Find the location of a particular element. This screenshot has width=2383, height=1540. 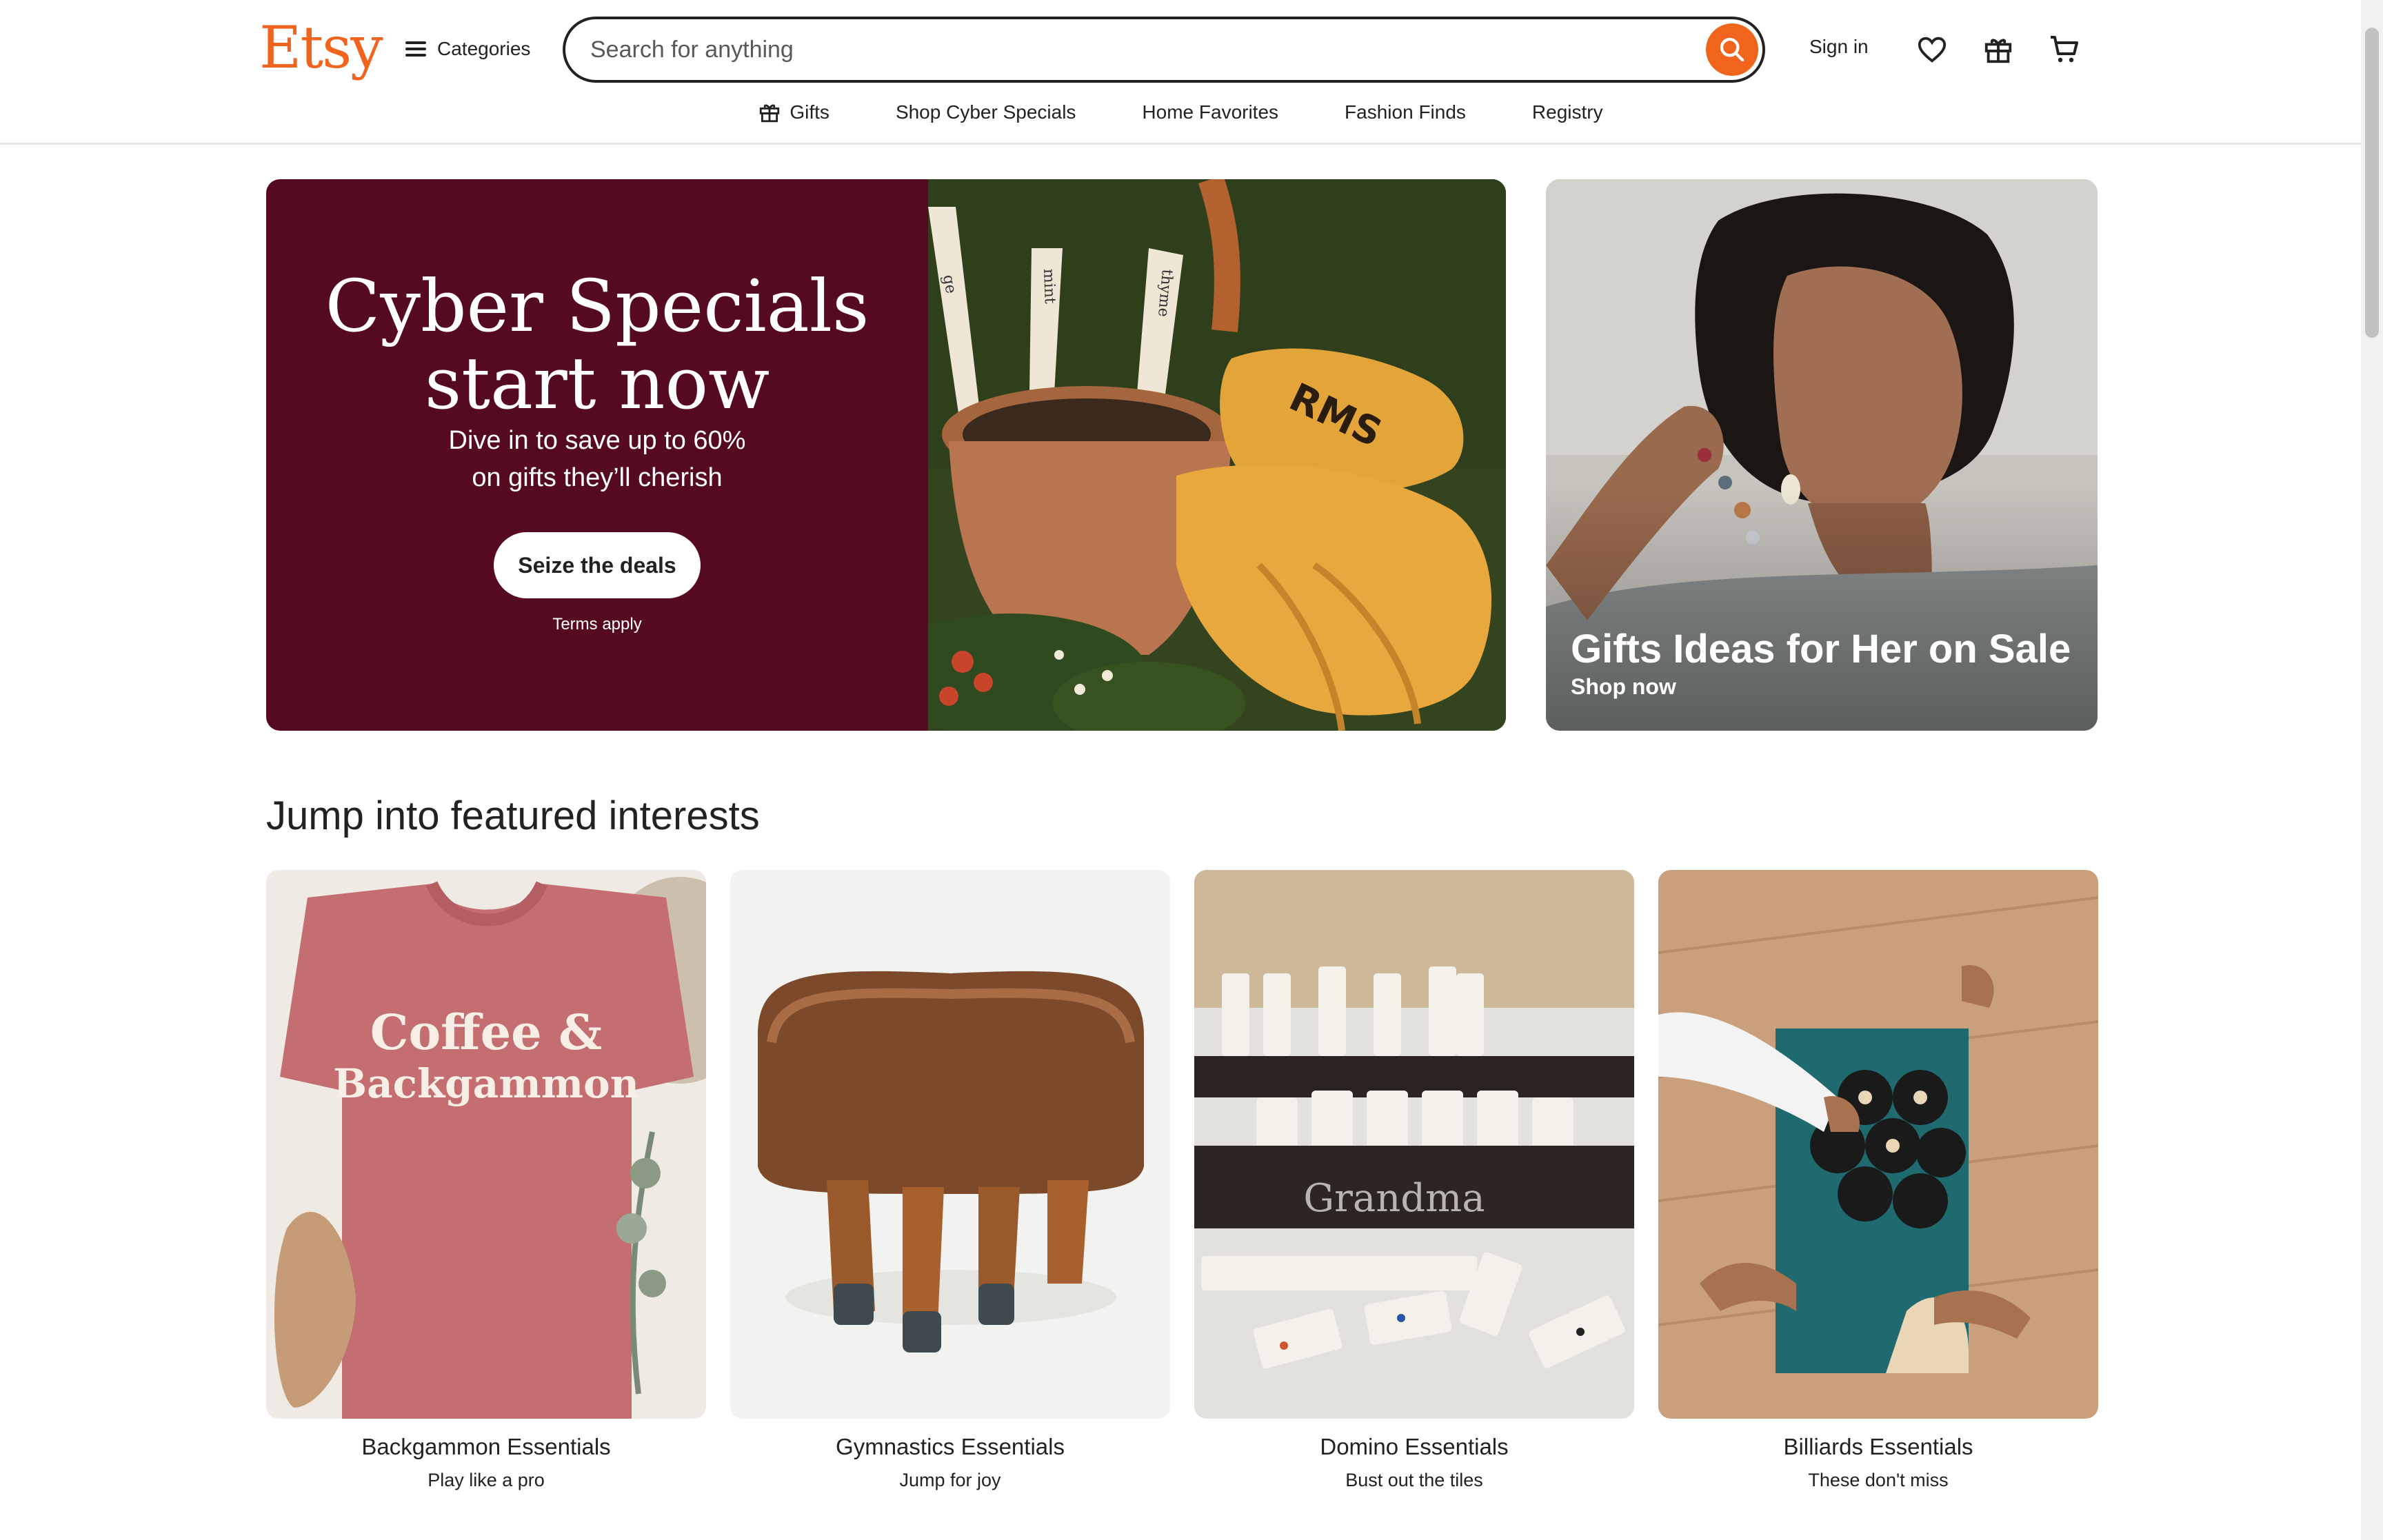

card-subtitle: These don't miss is located at coordinates (1878, 1480).